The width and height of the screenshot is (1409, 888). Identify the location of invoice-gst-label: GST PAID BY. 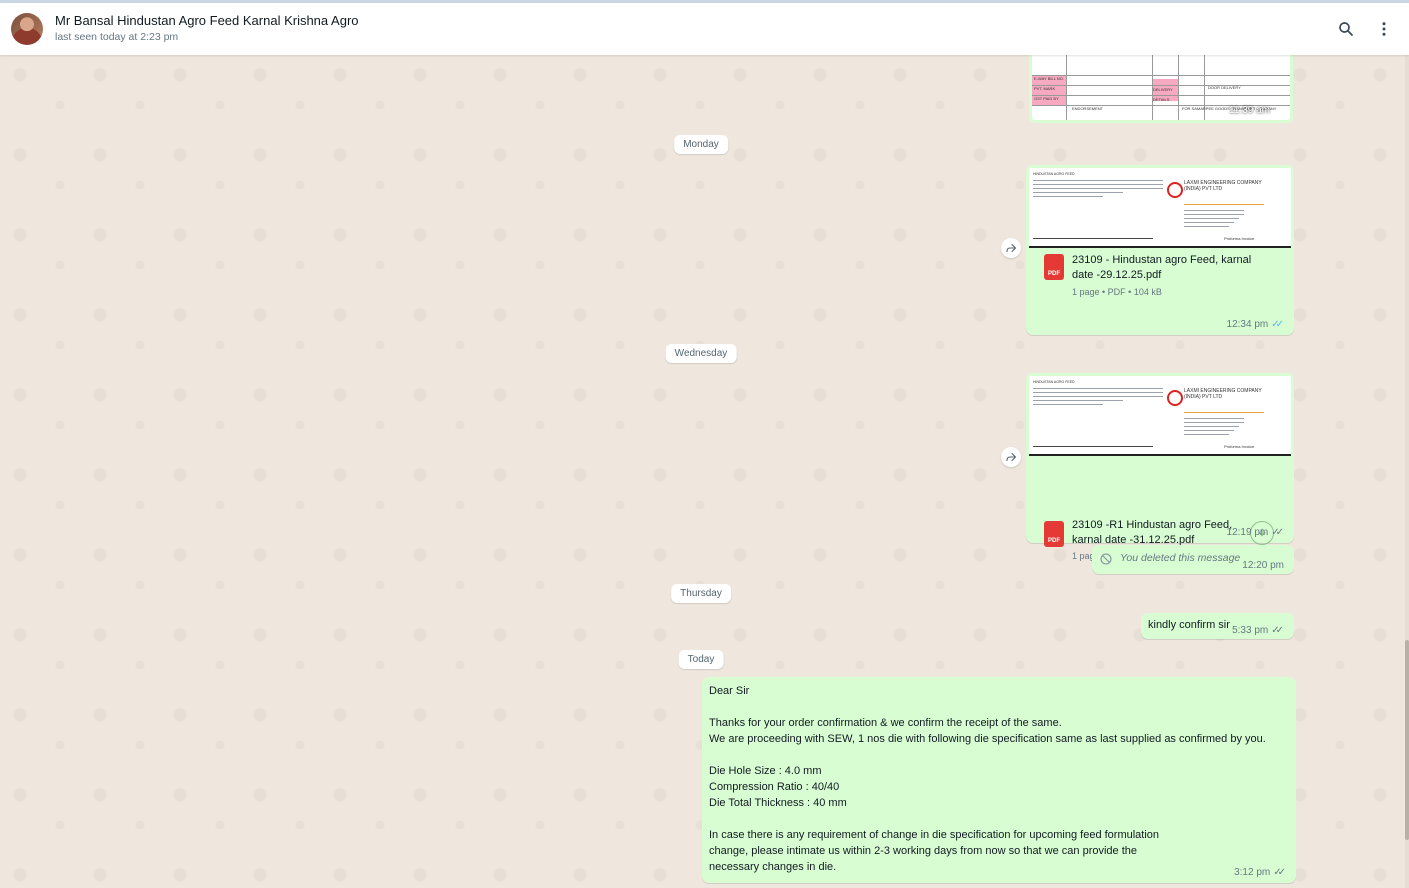
(1046, 98).